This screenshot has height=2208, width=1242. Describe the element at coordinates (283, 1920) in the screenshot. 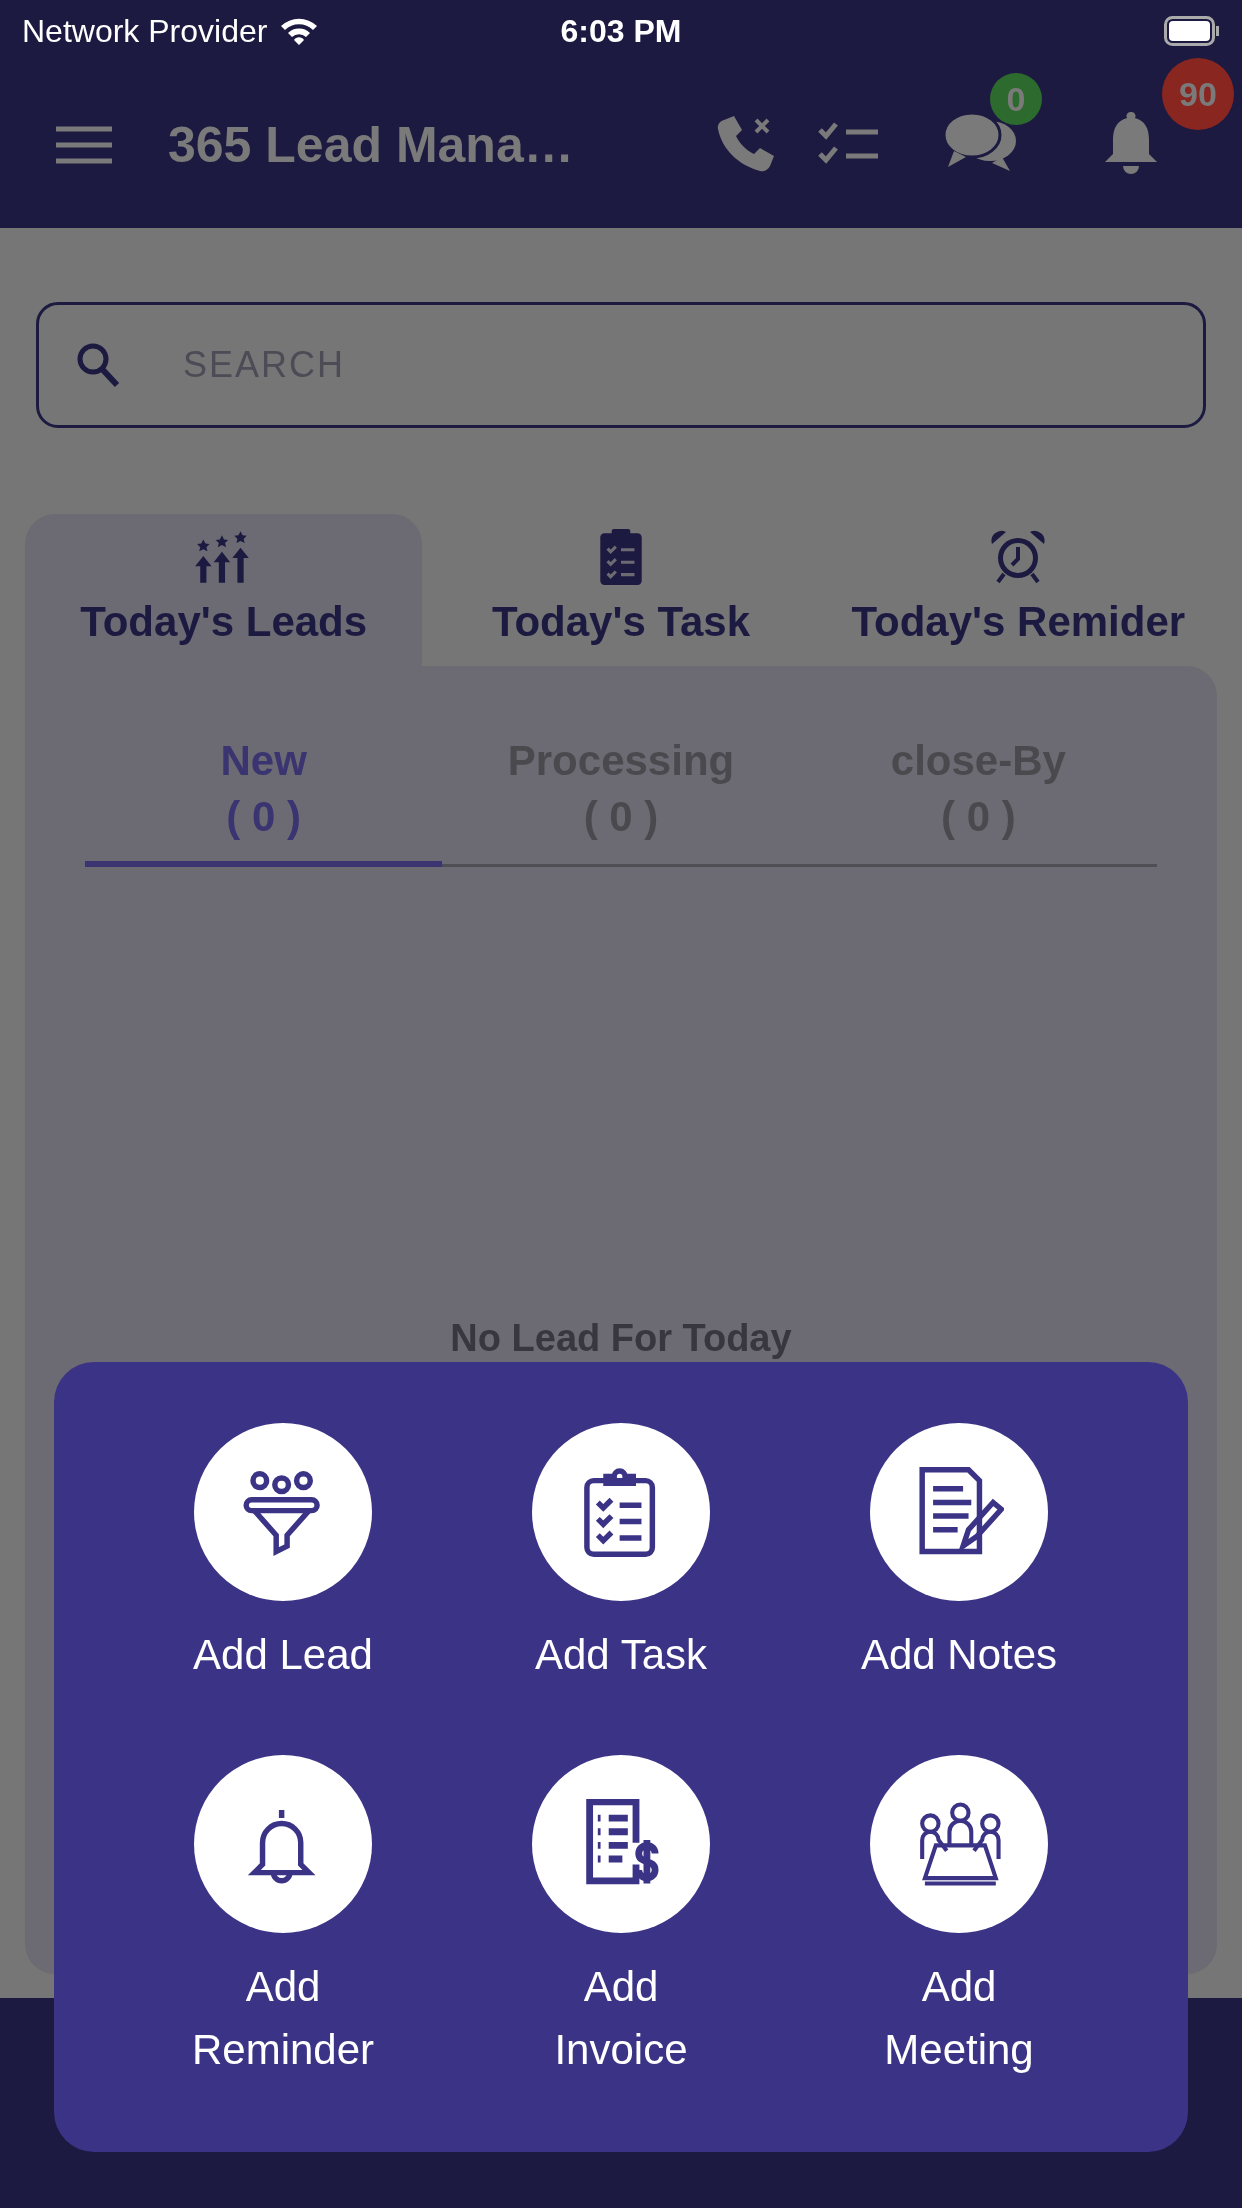

I see `quick-action-button: Add Reminder` at that location.